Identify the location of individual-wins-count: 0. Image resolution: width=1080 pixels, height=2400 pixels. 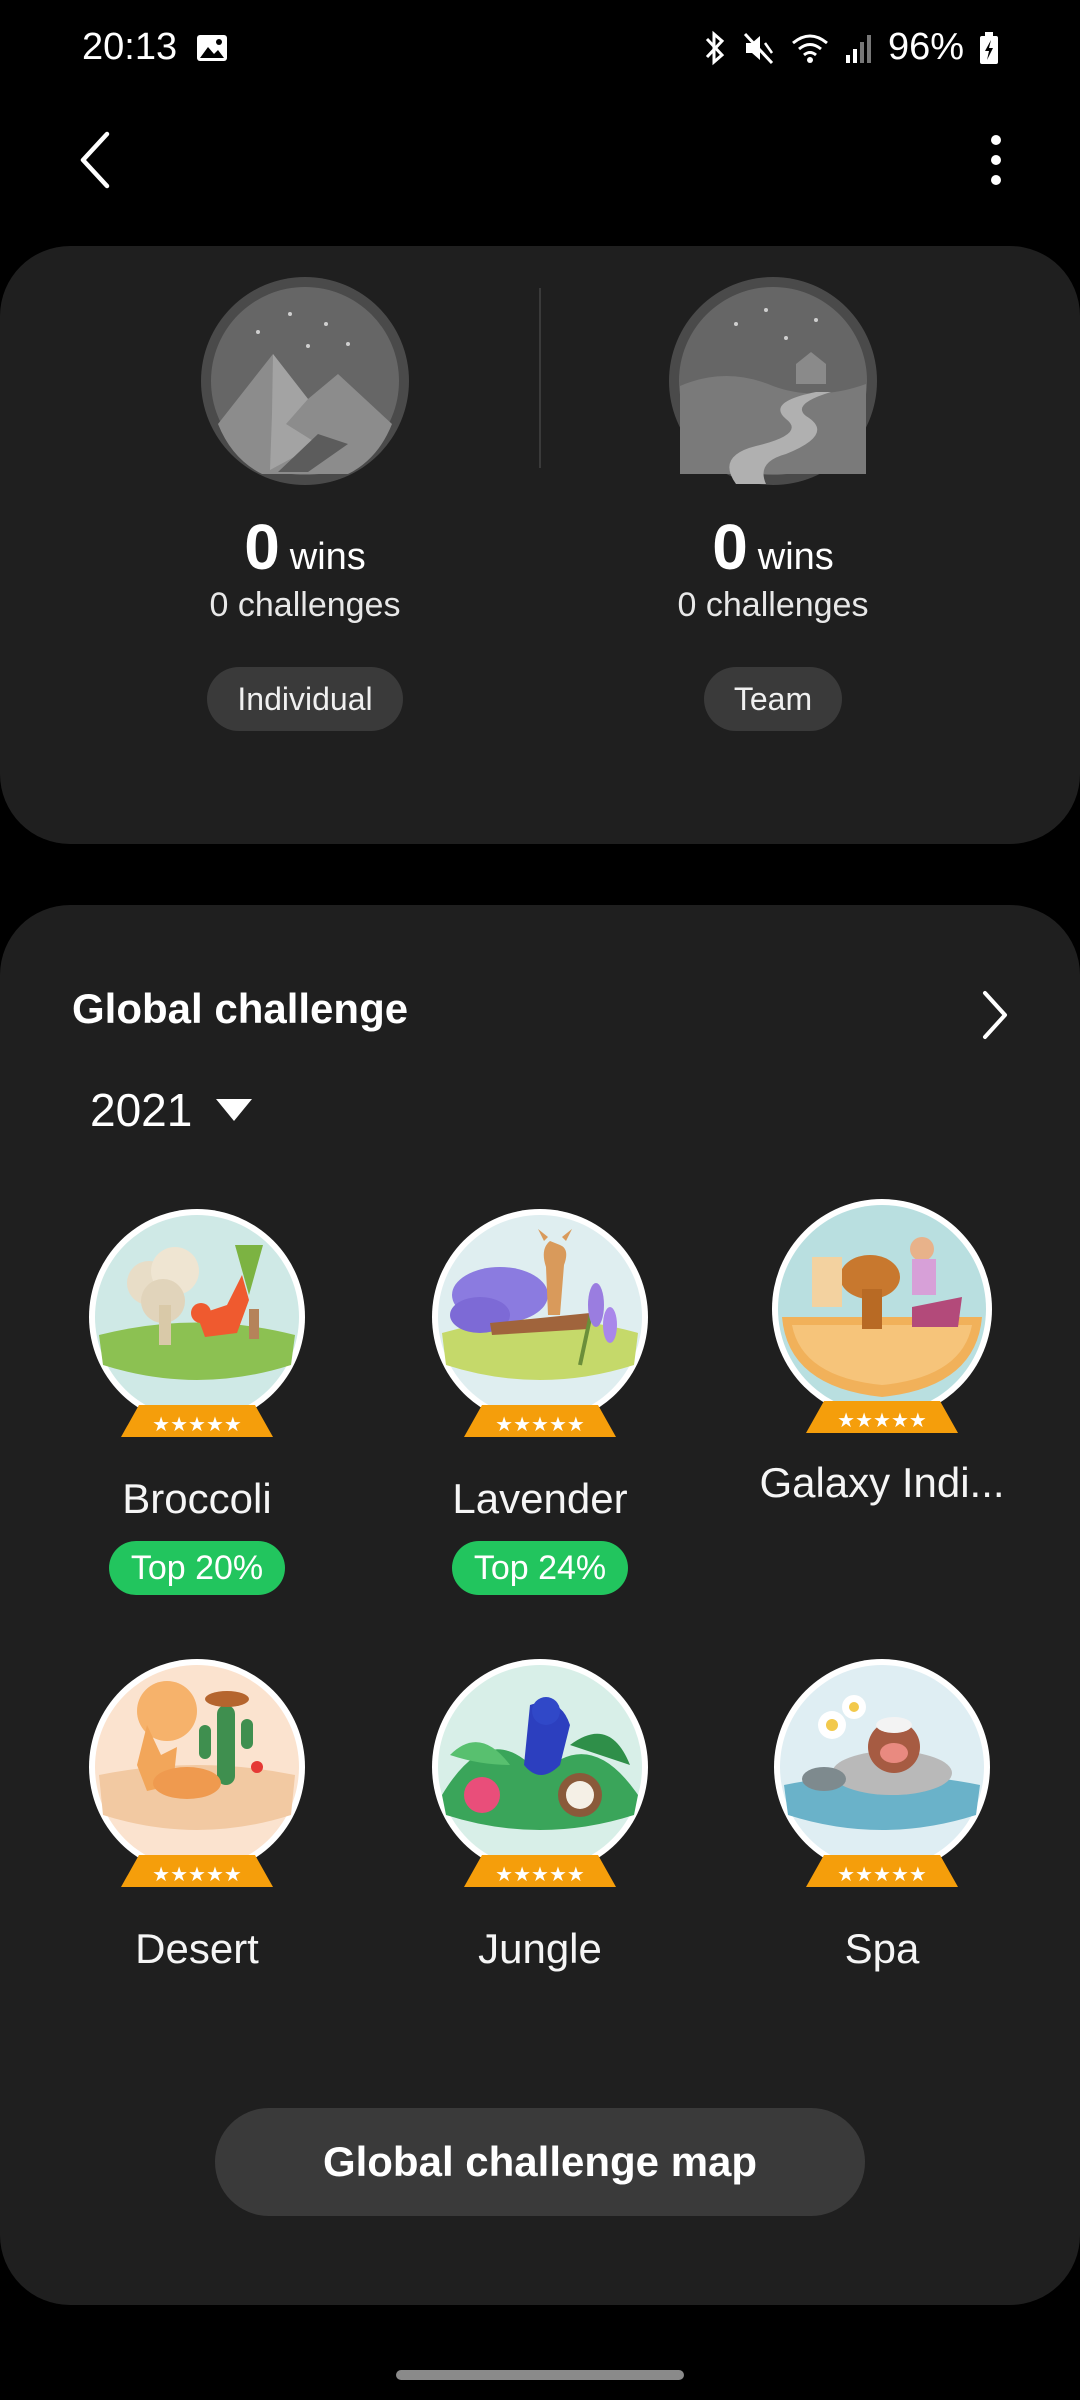
(262, 547).